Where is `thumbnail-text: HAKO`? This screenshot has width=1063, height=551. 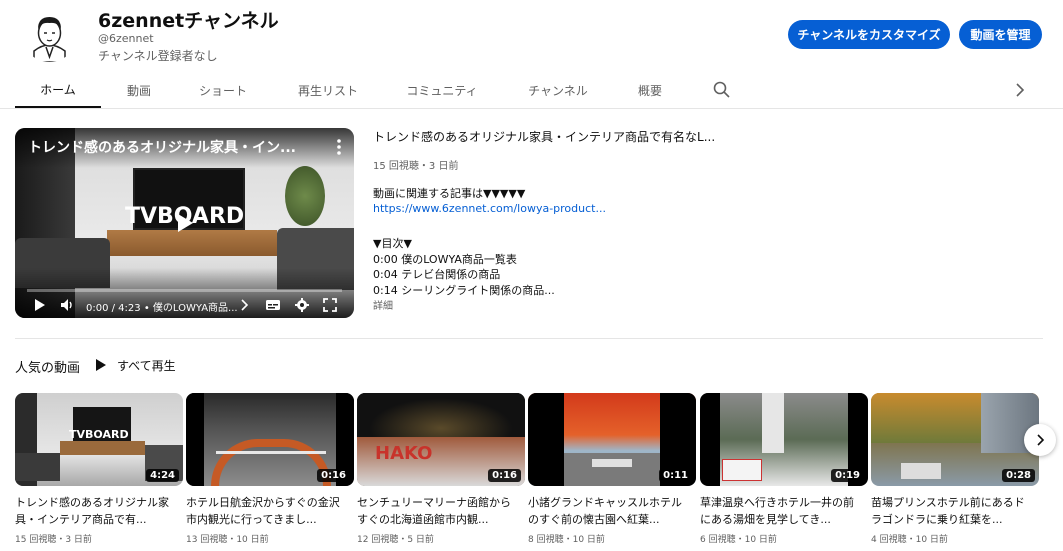 thumbnail-text: HAKO is located at coordinates (404, 453).